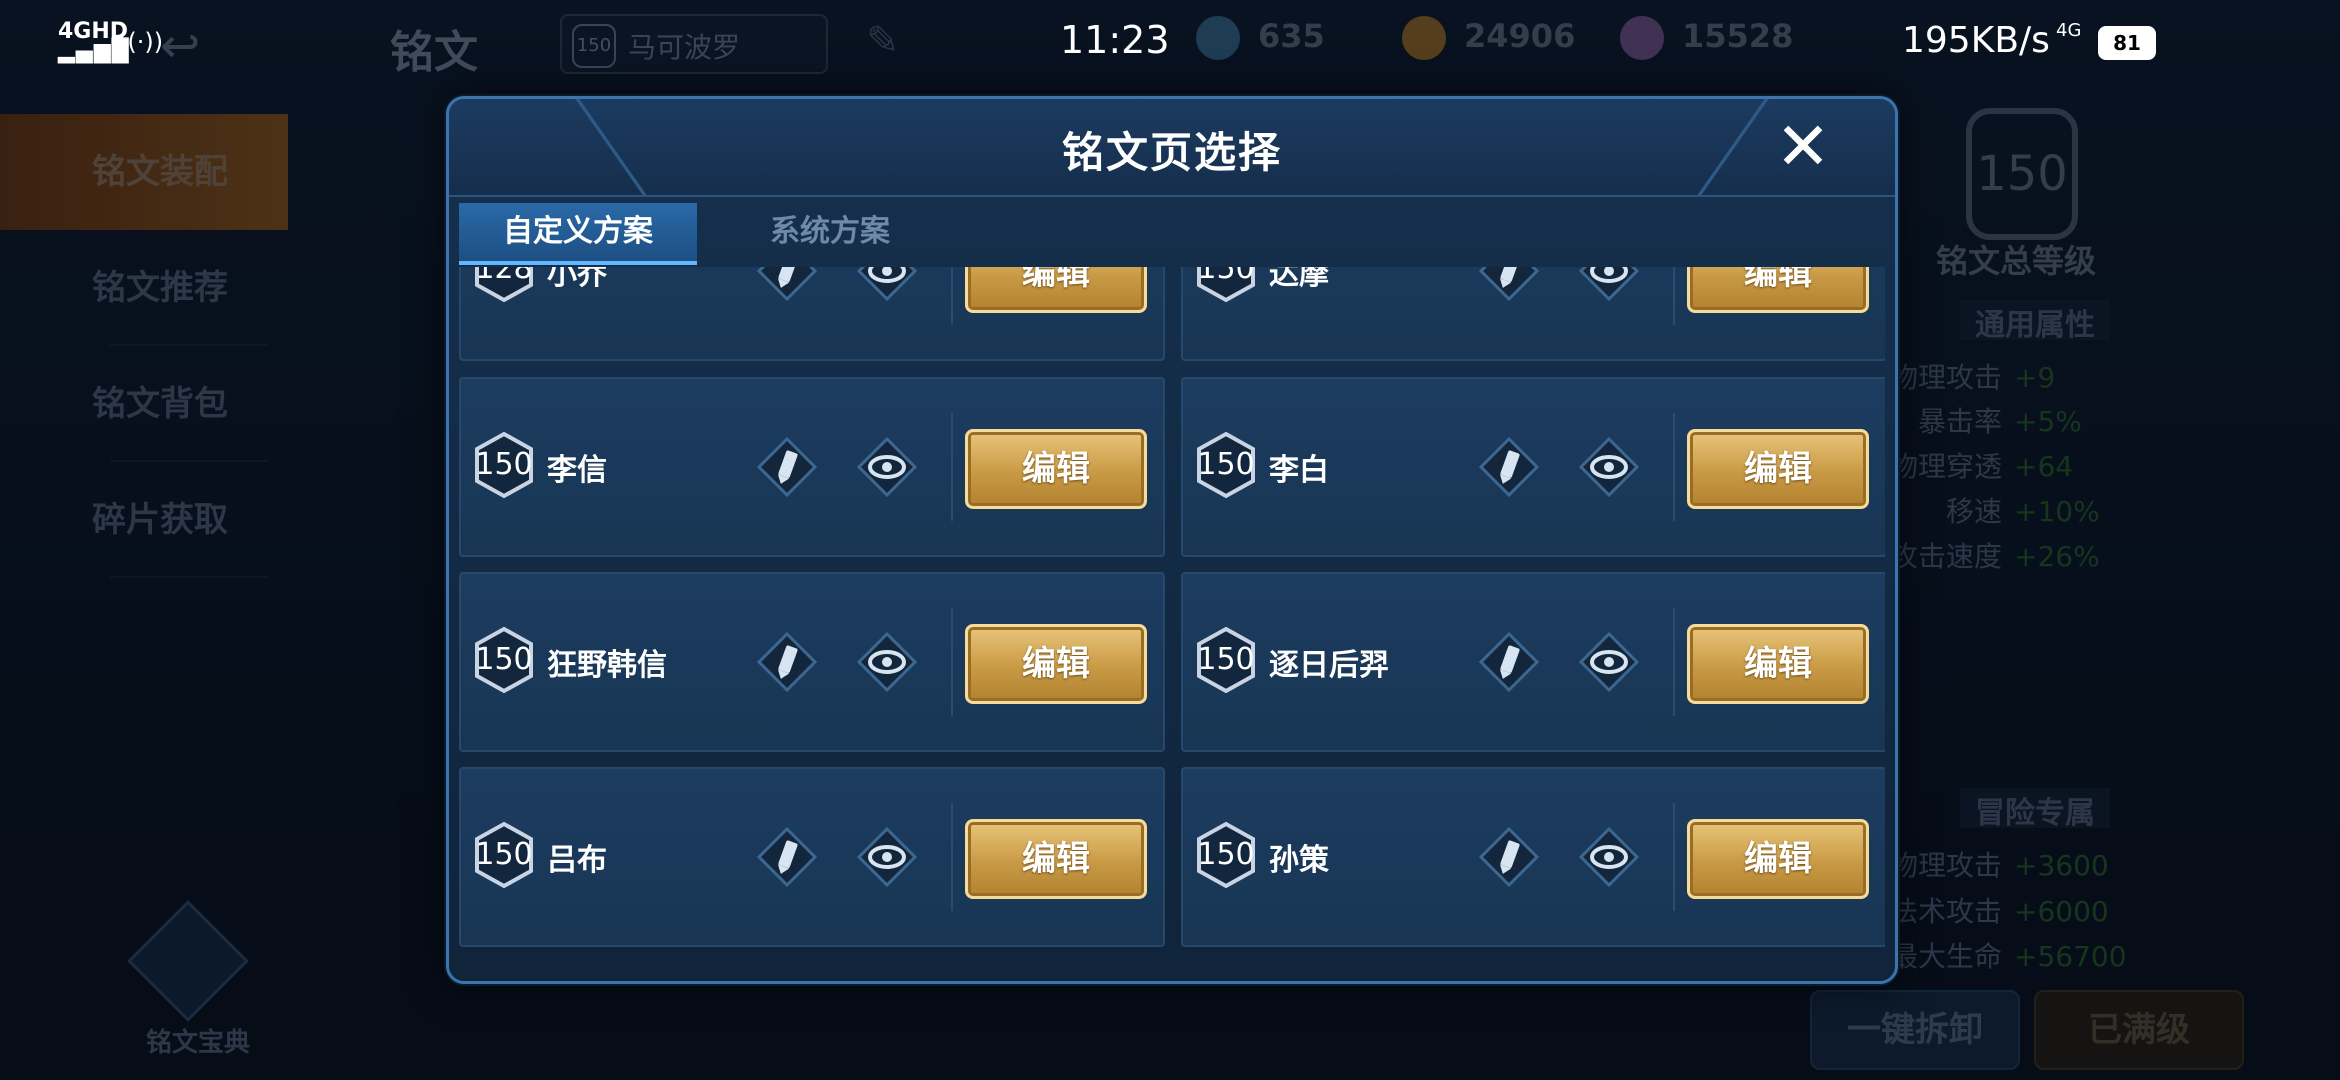 Image resolution: width=2340 pixels, height=1080 pixels. Describe the element at coordinates (1329, 665) in the screenshot. I see `hero-name: 逐日后羿` at that location.